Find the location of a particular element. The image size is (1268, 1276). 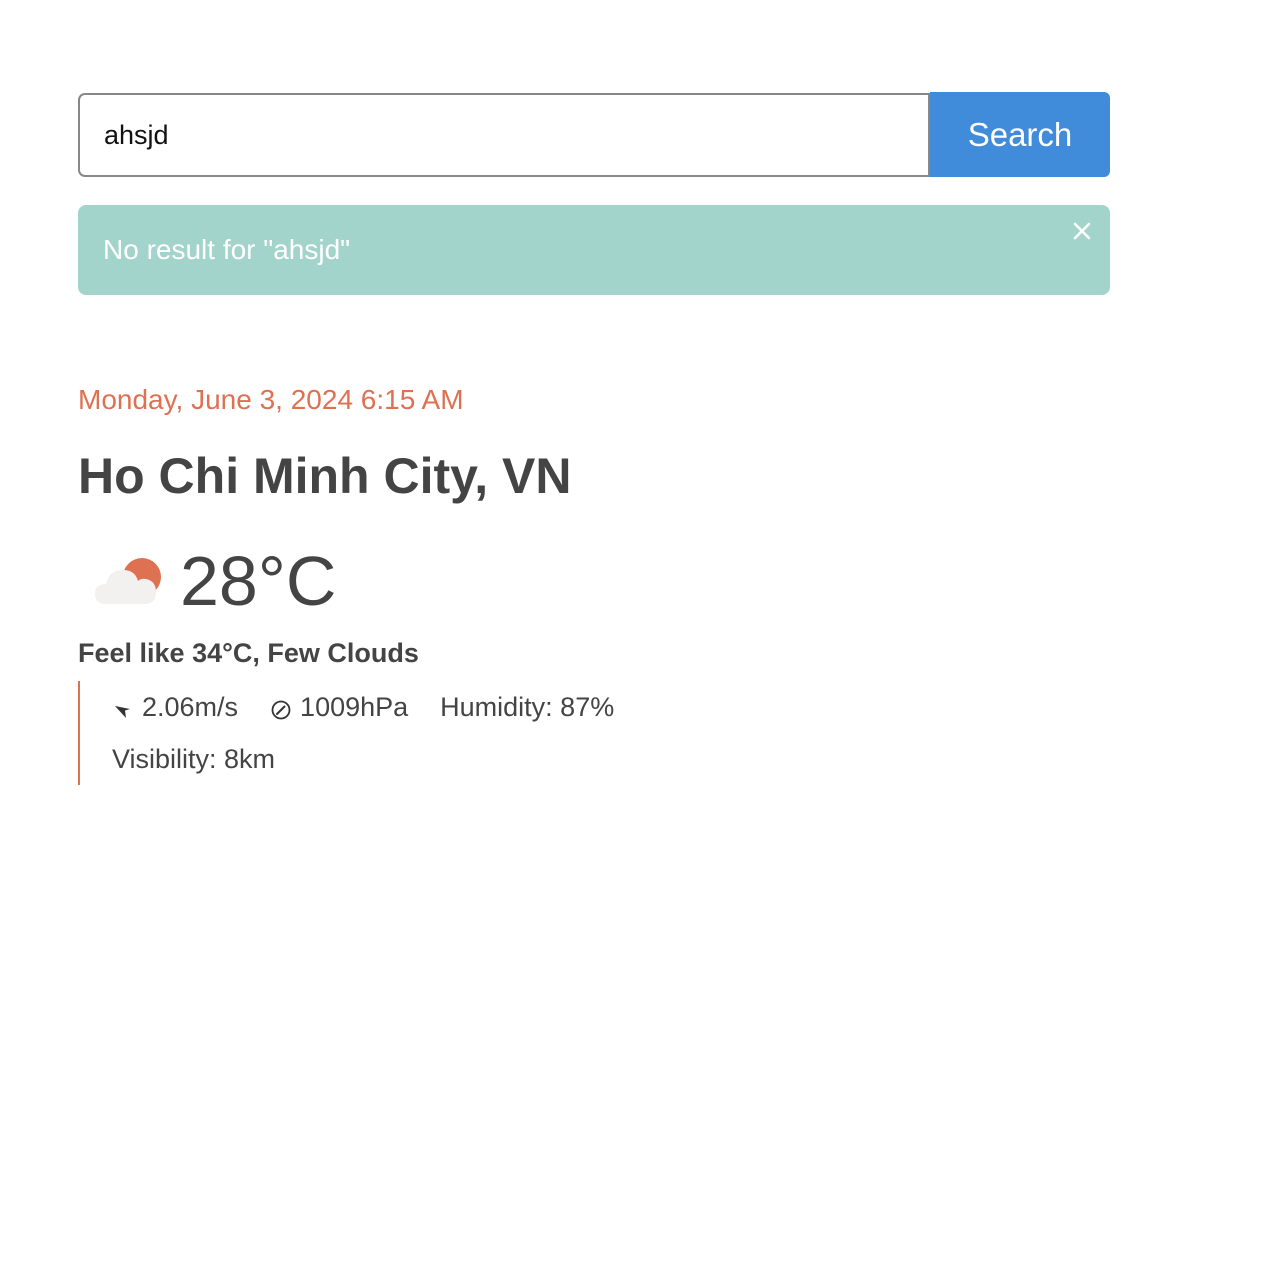

details-row: 2.06m/s 1009hPa Humidity: 87% is located at coordinates (379, 707).